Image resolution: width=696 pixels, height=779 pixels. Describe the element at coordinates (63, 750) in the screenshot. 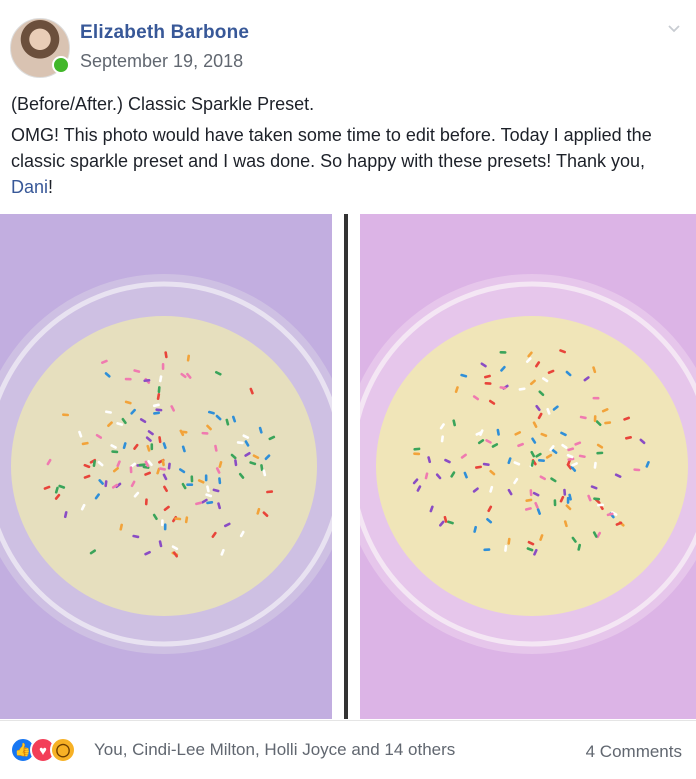

I see `wow-icon: ◯` at that location.